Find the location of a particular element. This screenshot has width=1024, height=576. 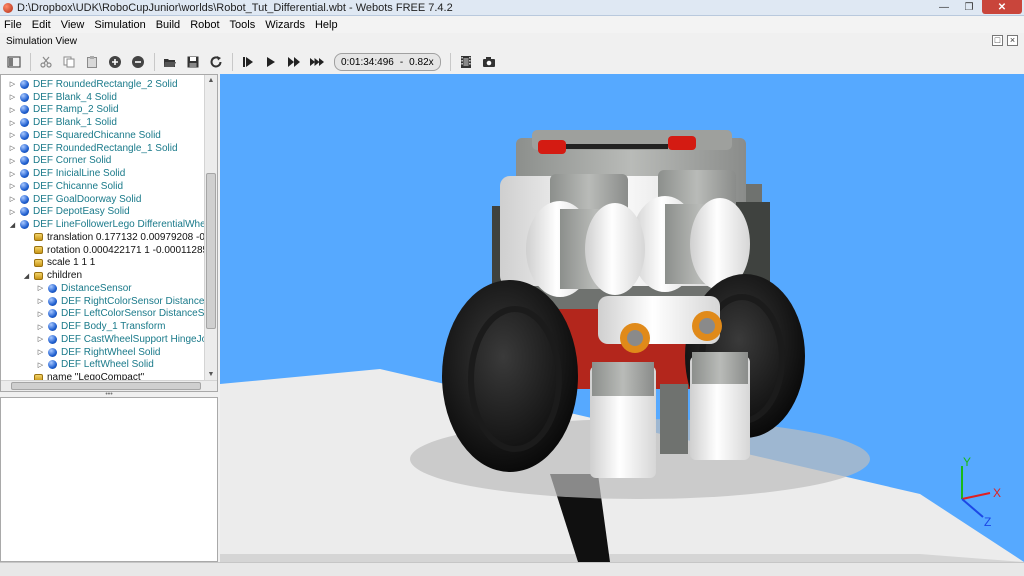

copy-button is located at coordinates (69, 62).